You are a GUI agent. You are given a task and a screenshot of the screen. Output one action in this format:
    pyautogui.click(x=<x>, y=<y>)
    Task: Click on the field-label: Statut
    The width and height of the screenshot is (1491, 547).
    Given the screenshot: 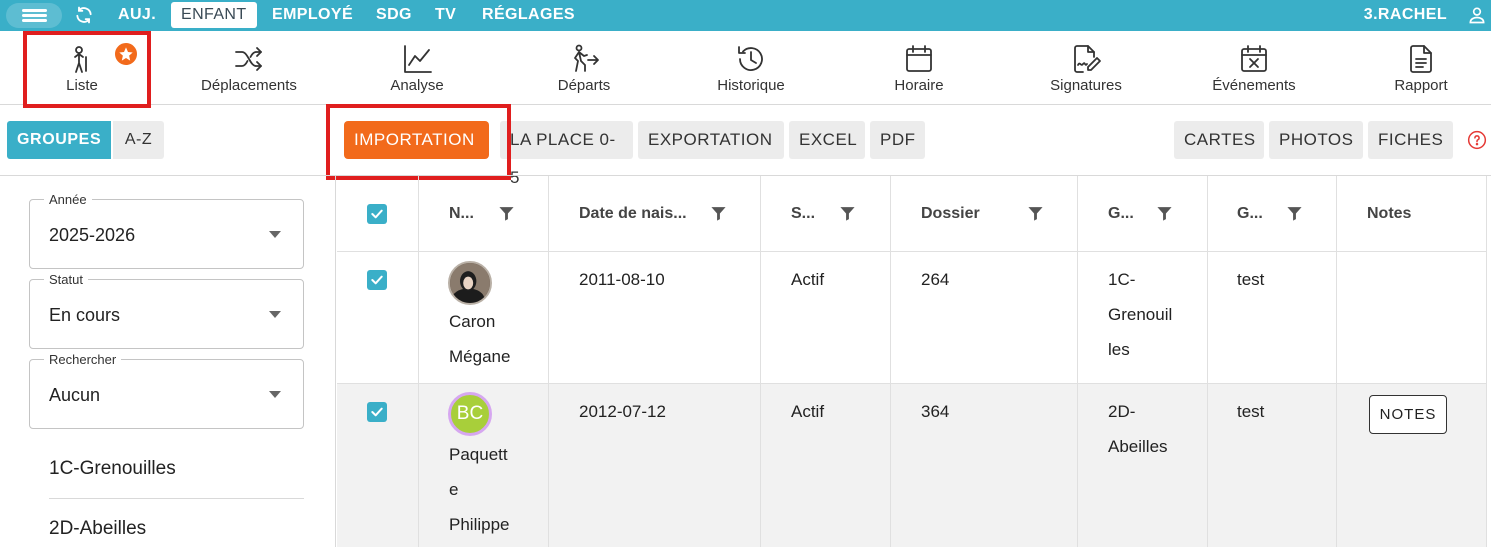 What is the action you would take?
    pyautogui.click(x=66, y=279)
    